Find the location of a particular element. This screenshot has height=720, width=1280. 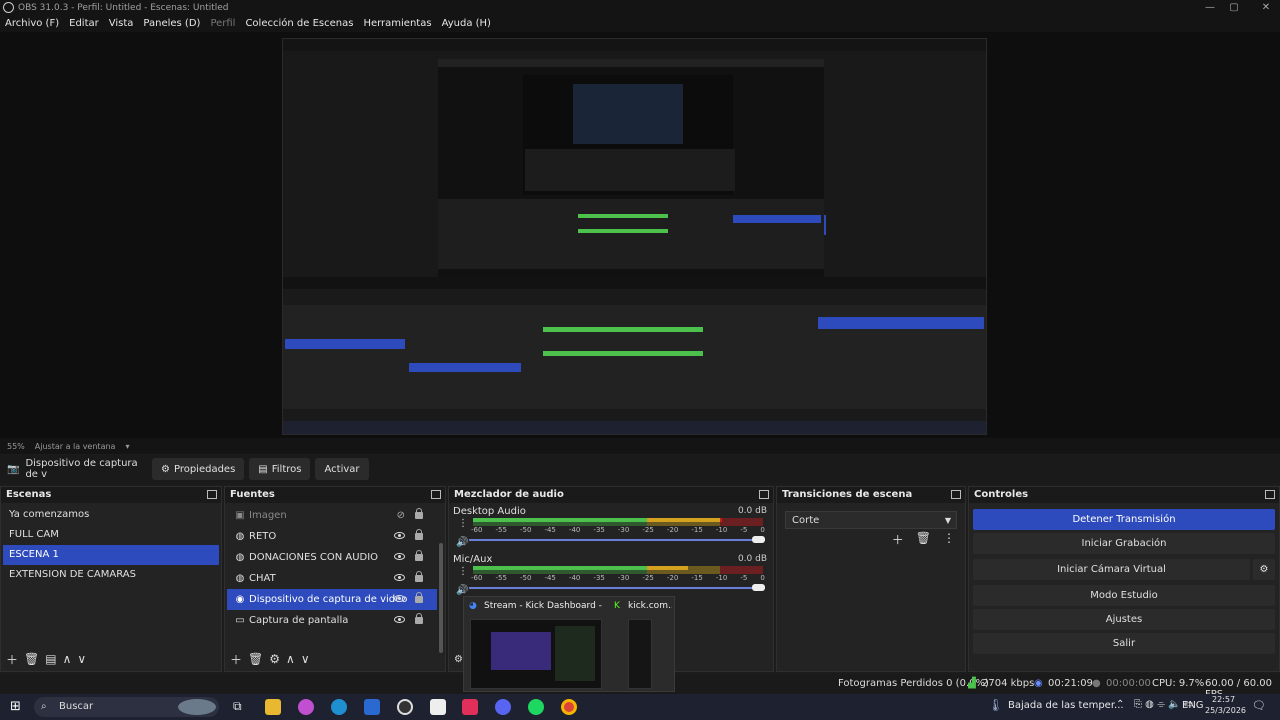

discord-icon is located at coordinates (503, 707).